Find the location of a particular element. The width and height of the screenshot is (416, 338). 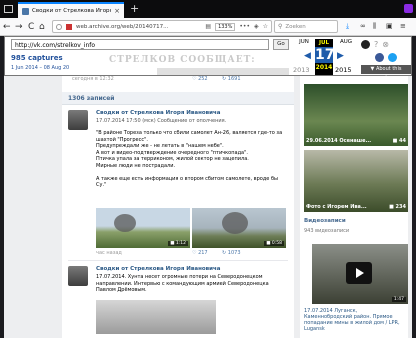

browser-tab: Сводки от Стрелкова Игоря И × is located at coordinates (71, 10).